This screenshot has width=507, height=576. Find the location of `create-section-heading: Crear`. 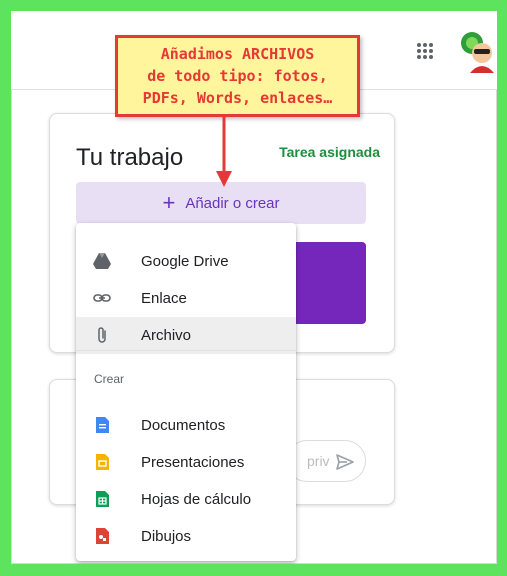

create-section-heading: Crear is located at coordinates (109, 379).